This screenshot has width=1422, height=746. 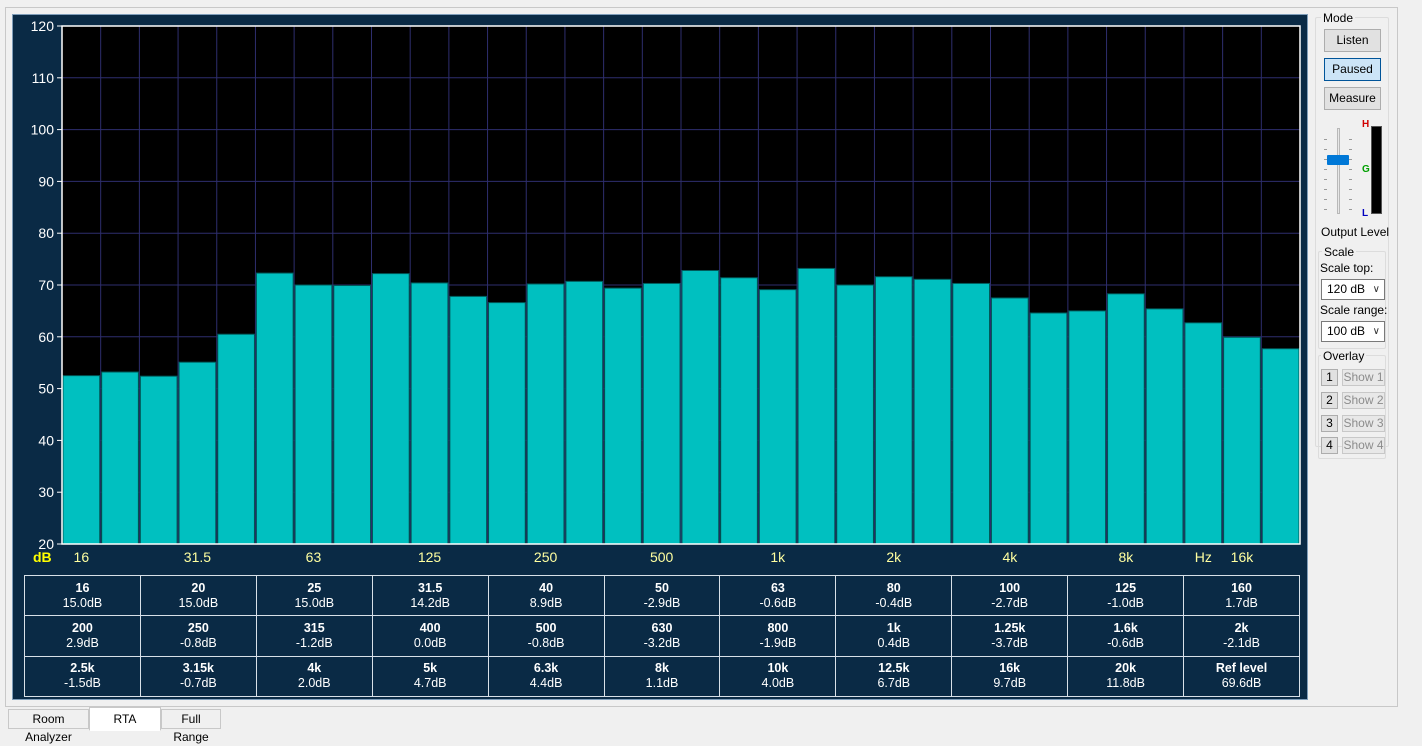 What do you see at coordinates (894, 642) in the screenshot?
I see `band-level: 0.4dB` at bounding box center [894, 642].